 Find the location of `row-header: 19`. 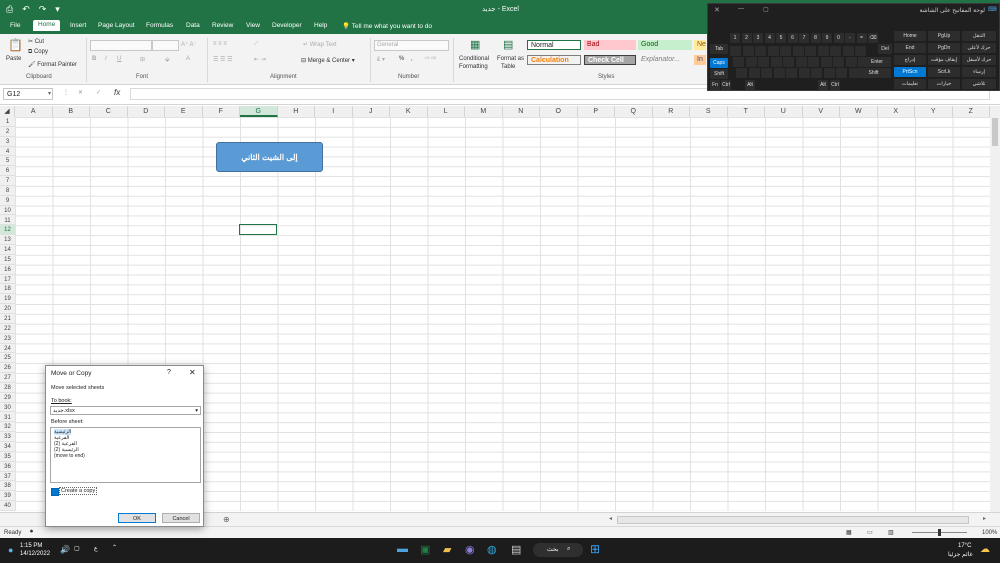

row-header: 19 is located at coordinates (7, 299).